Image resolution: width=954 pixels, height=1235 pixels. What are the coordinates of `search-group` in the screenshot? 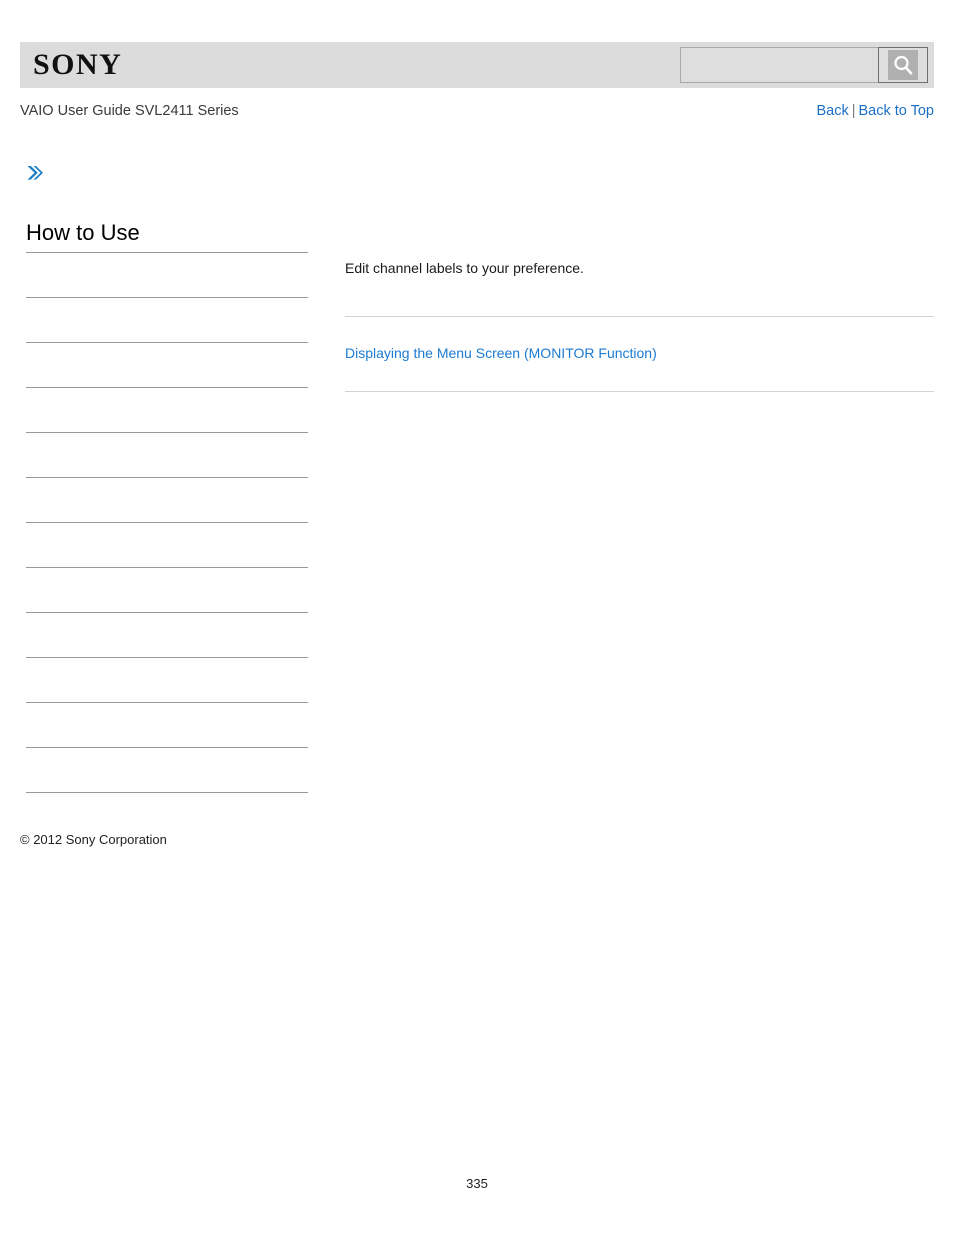 It's located at (804, 65).